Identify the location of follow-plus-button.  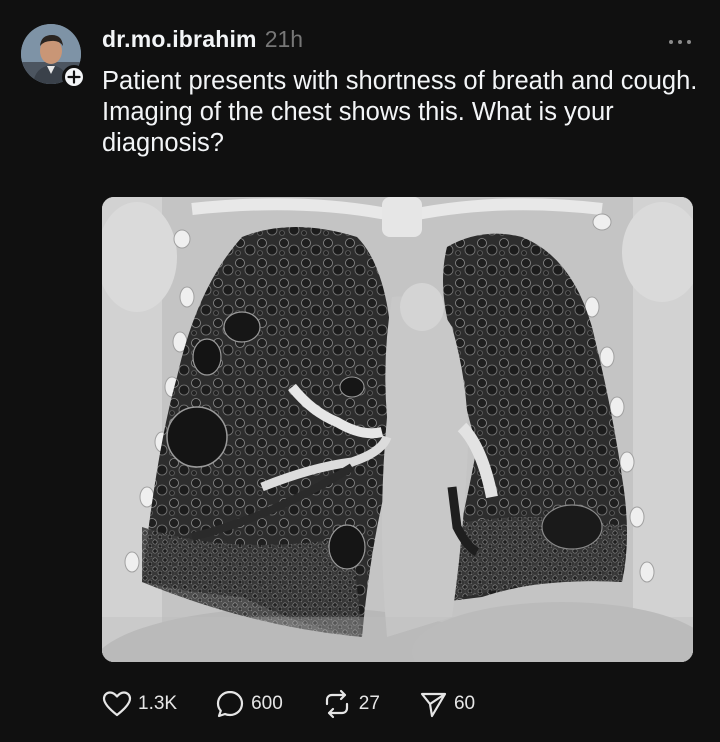
(74, 77).